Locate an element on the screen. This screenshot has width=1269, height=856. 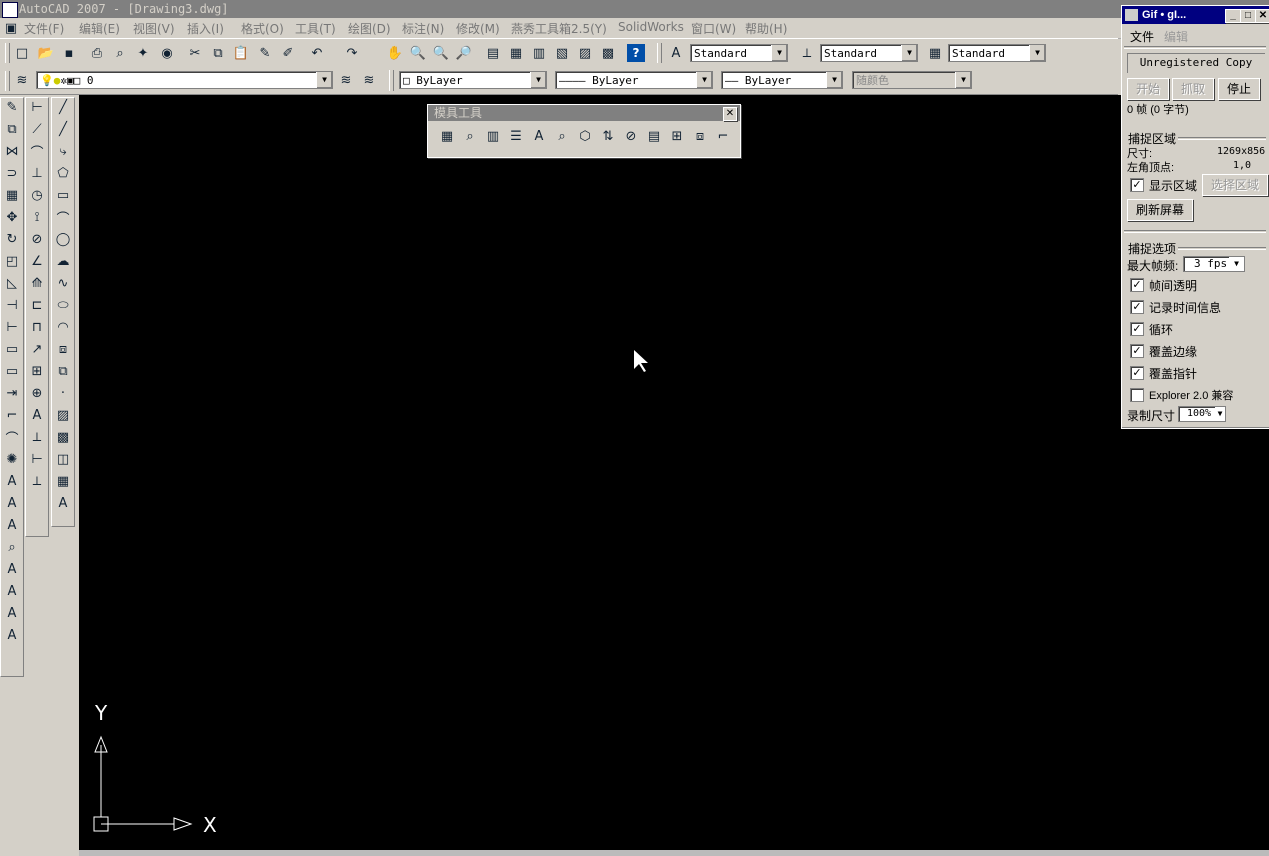
gif-menu-file: 文件 is located at coordinates (1142, 36).